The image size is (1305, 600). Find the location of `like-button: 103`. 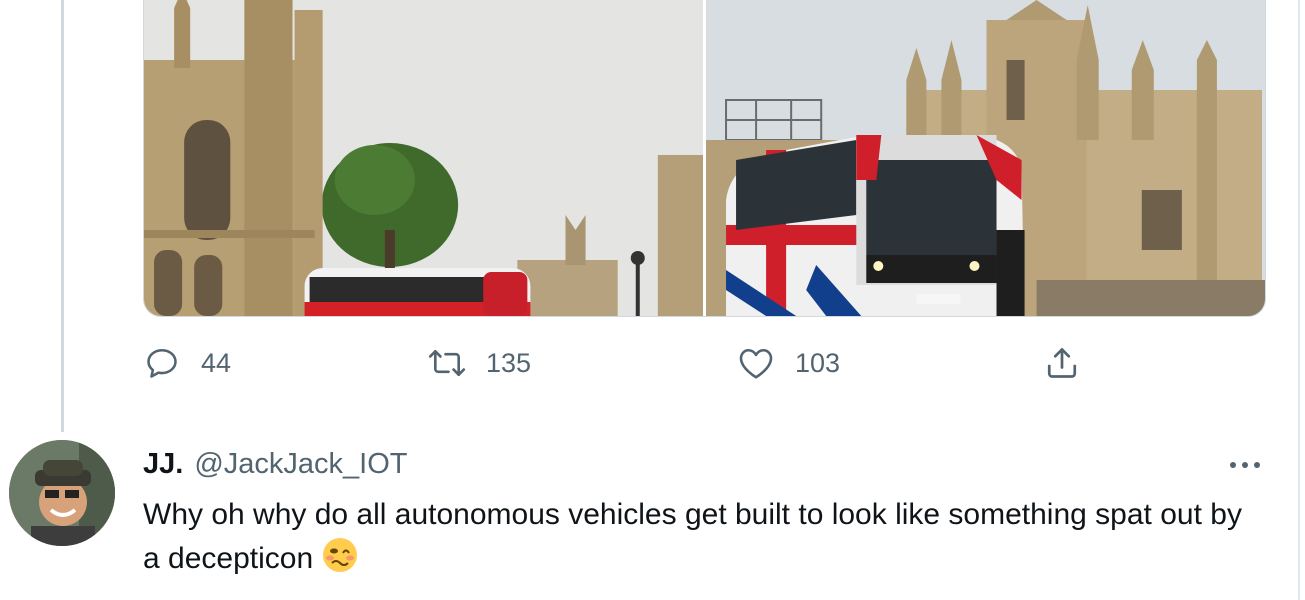

like-button: 103 is located at coordinates (788, 363).